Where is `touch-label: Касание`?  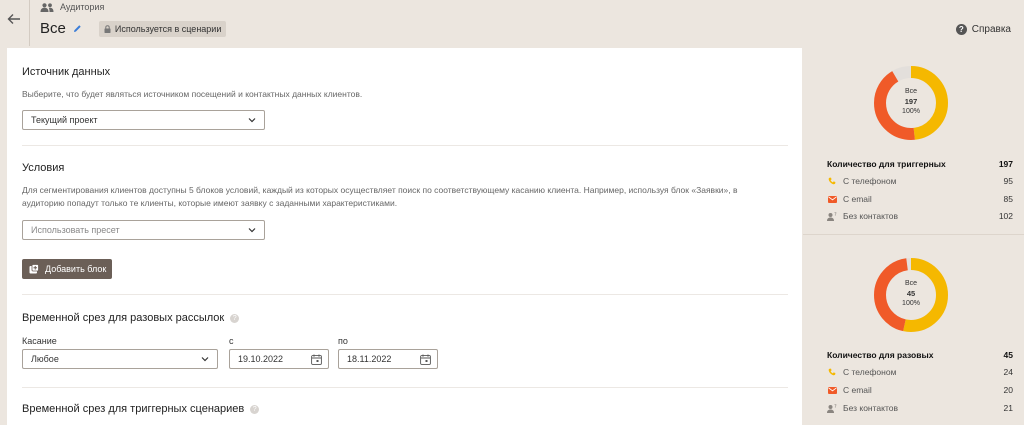
touch-label: Касание is located at coordinates (39, 341).